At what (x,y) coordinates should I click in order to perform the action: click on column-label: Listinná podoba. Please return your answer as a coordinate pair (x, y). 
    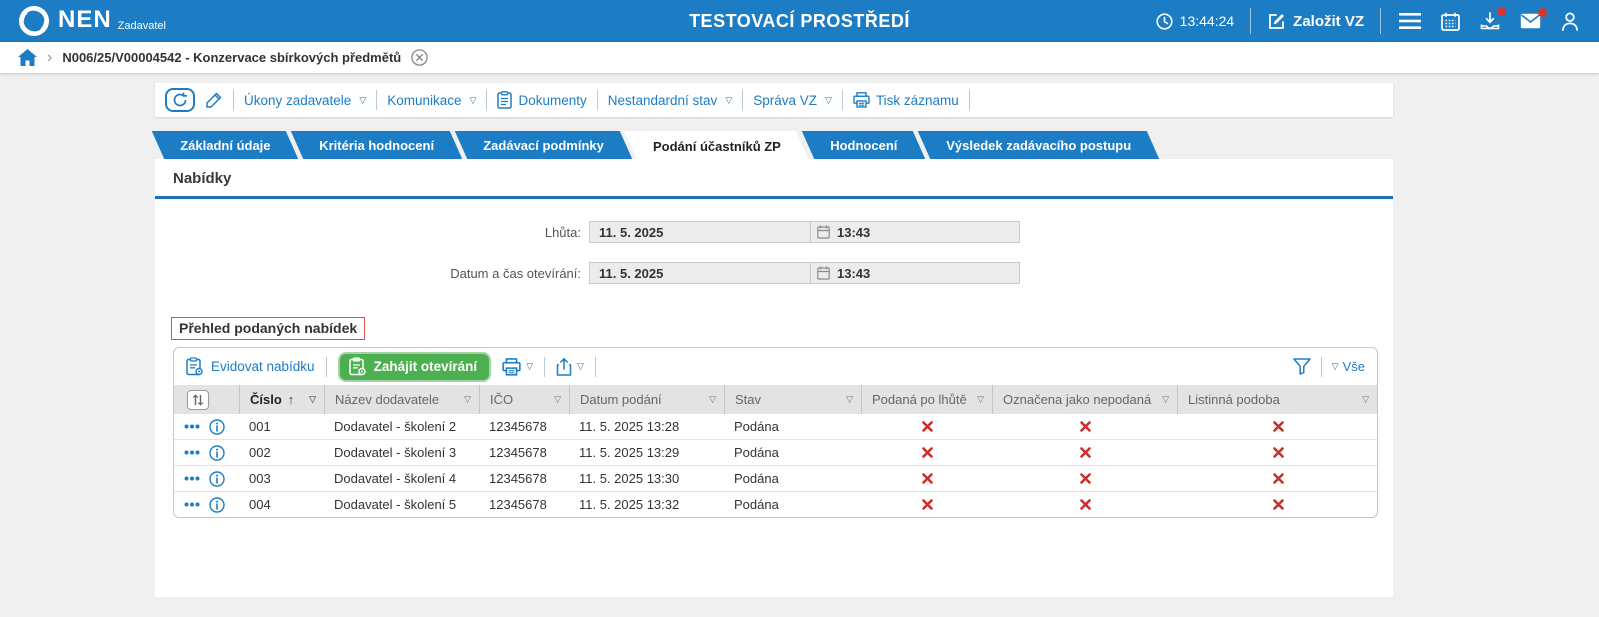
    Looking at the image, I should click on (1234, 399).